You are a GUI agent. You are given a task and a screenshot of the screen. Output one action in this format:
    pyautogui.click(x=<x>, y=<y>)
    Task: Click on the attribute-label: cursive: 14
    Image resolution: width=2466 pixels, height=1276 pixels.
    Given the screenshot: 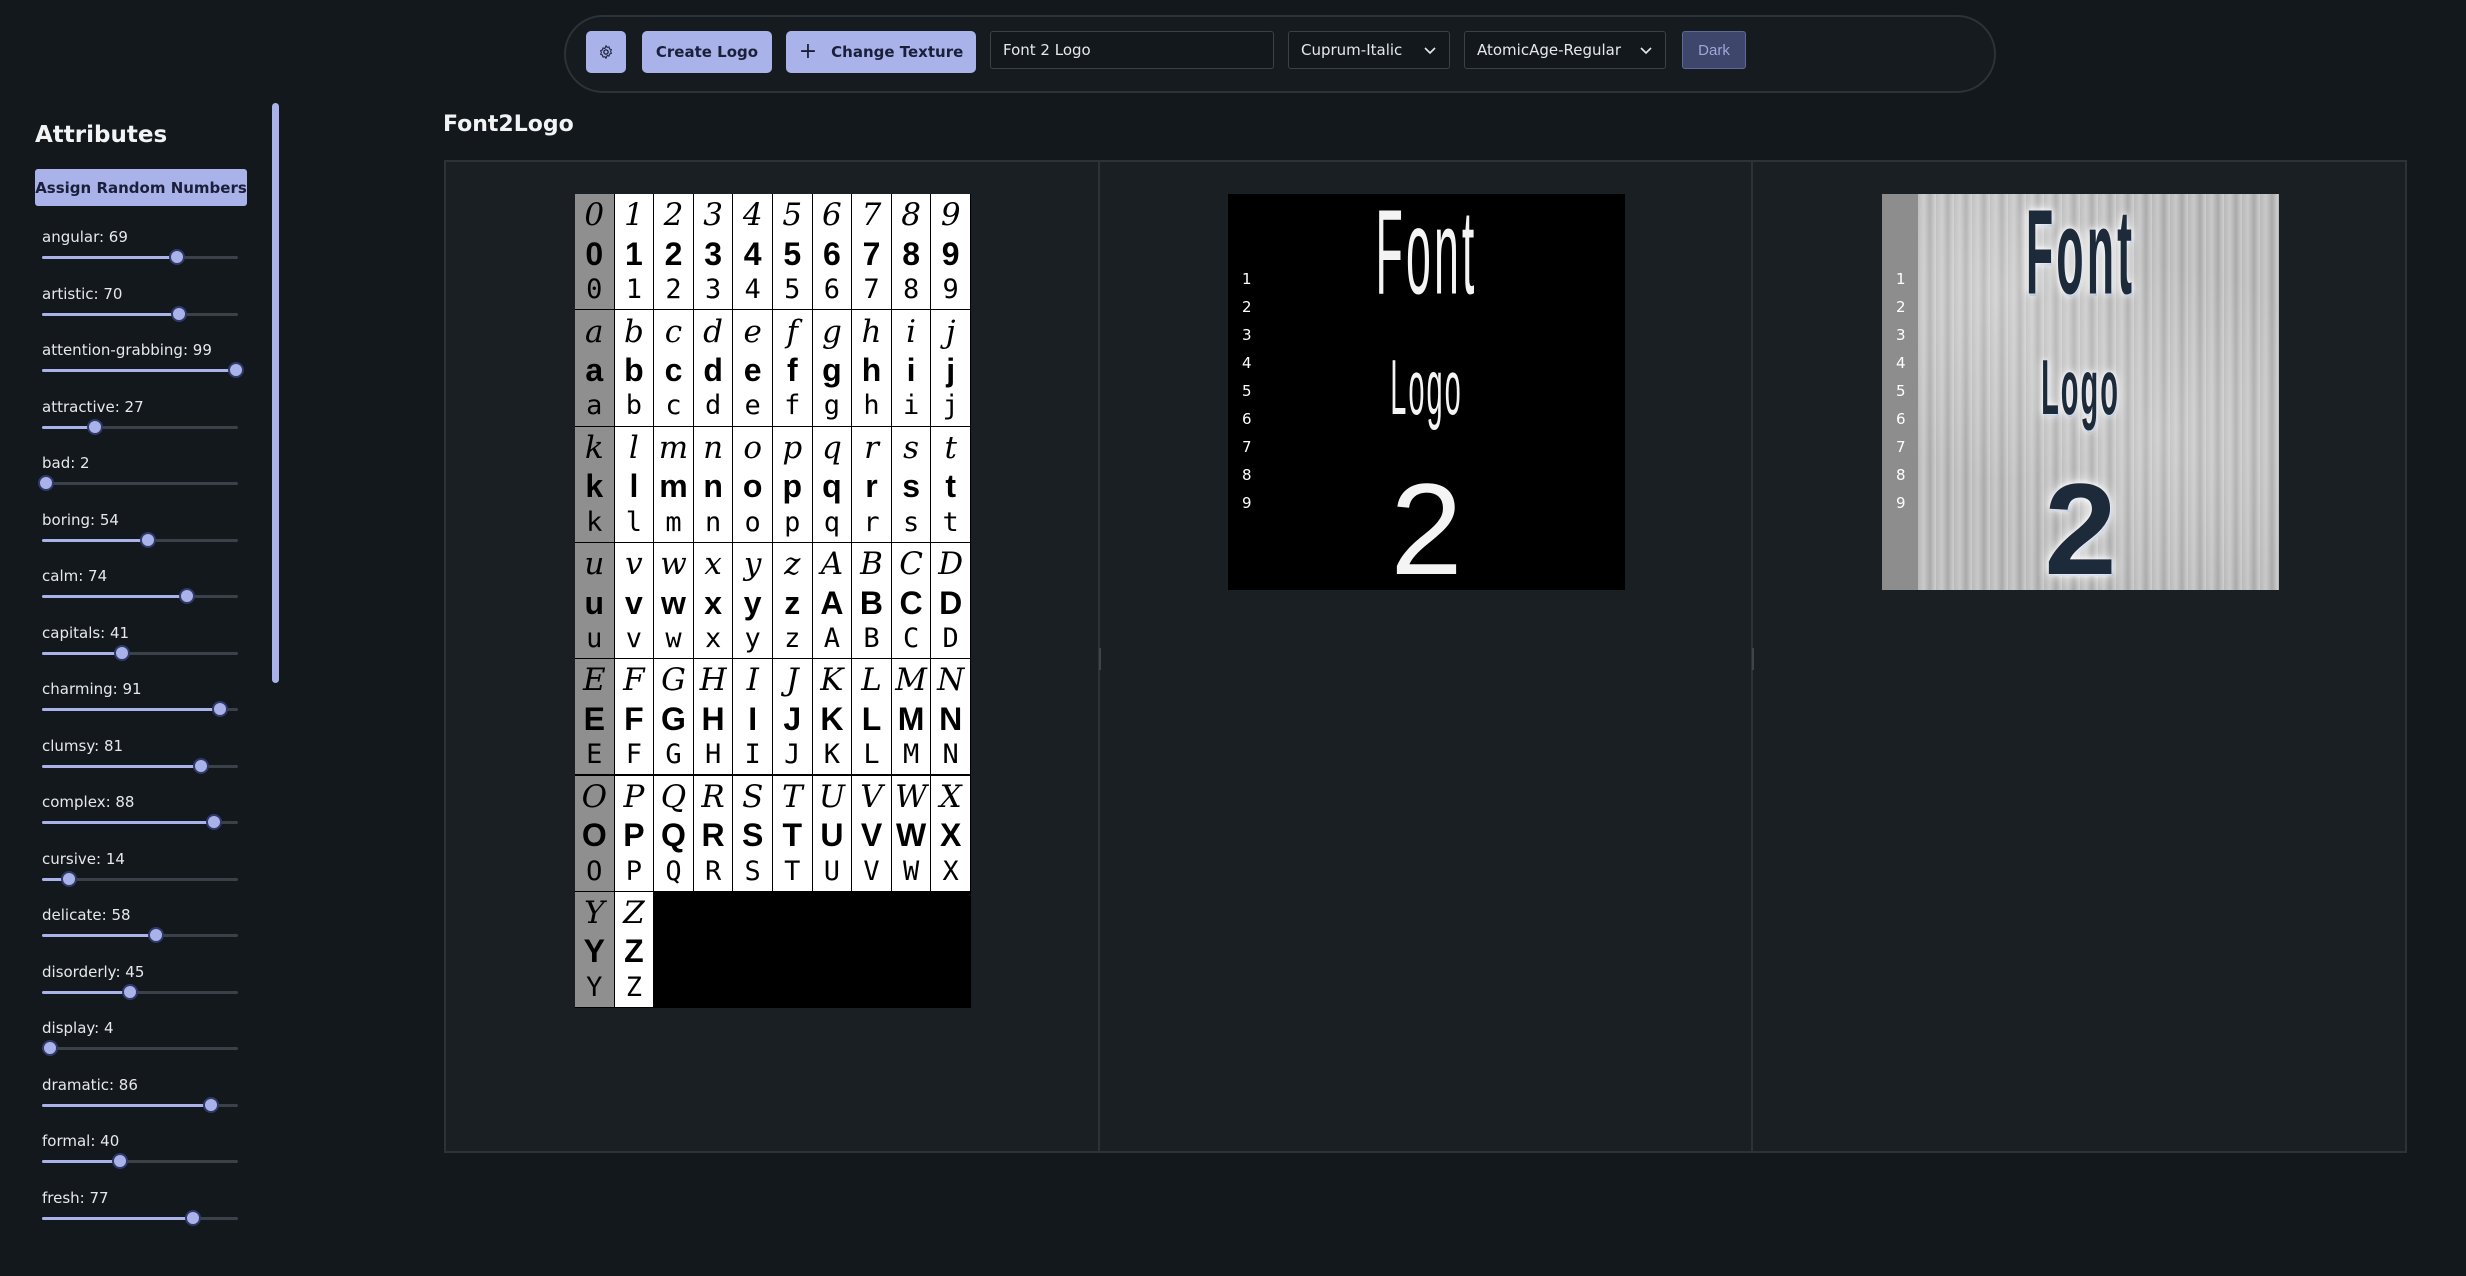 What is the action you would take?
    pyautogui.click(x=83, y=858)
    